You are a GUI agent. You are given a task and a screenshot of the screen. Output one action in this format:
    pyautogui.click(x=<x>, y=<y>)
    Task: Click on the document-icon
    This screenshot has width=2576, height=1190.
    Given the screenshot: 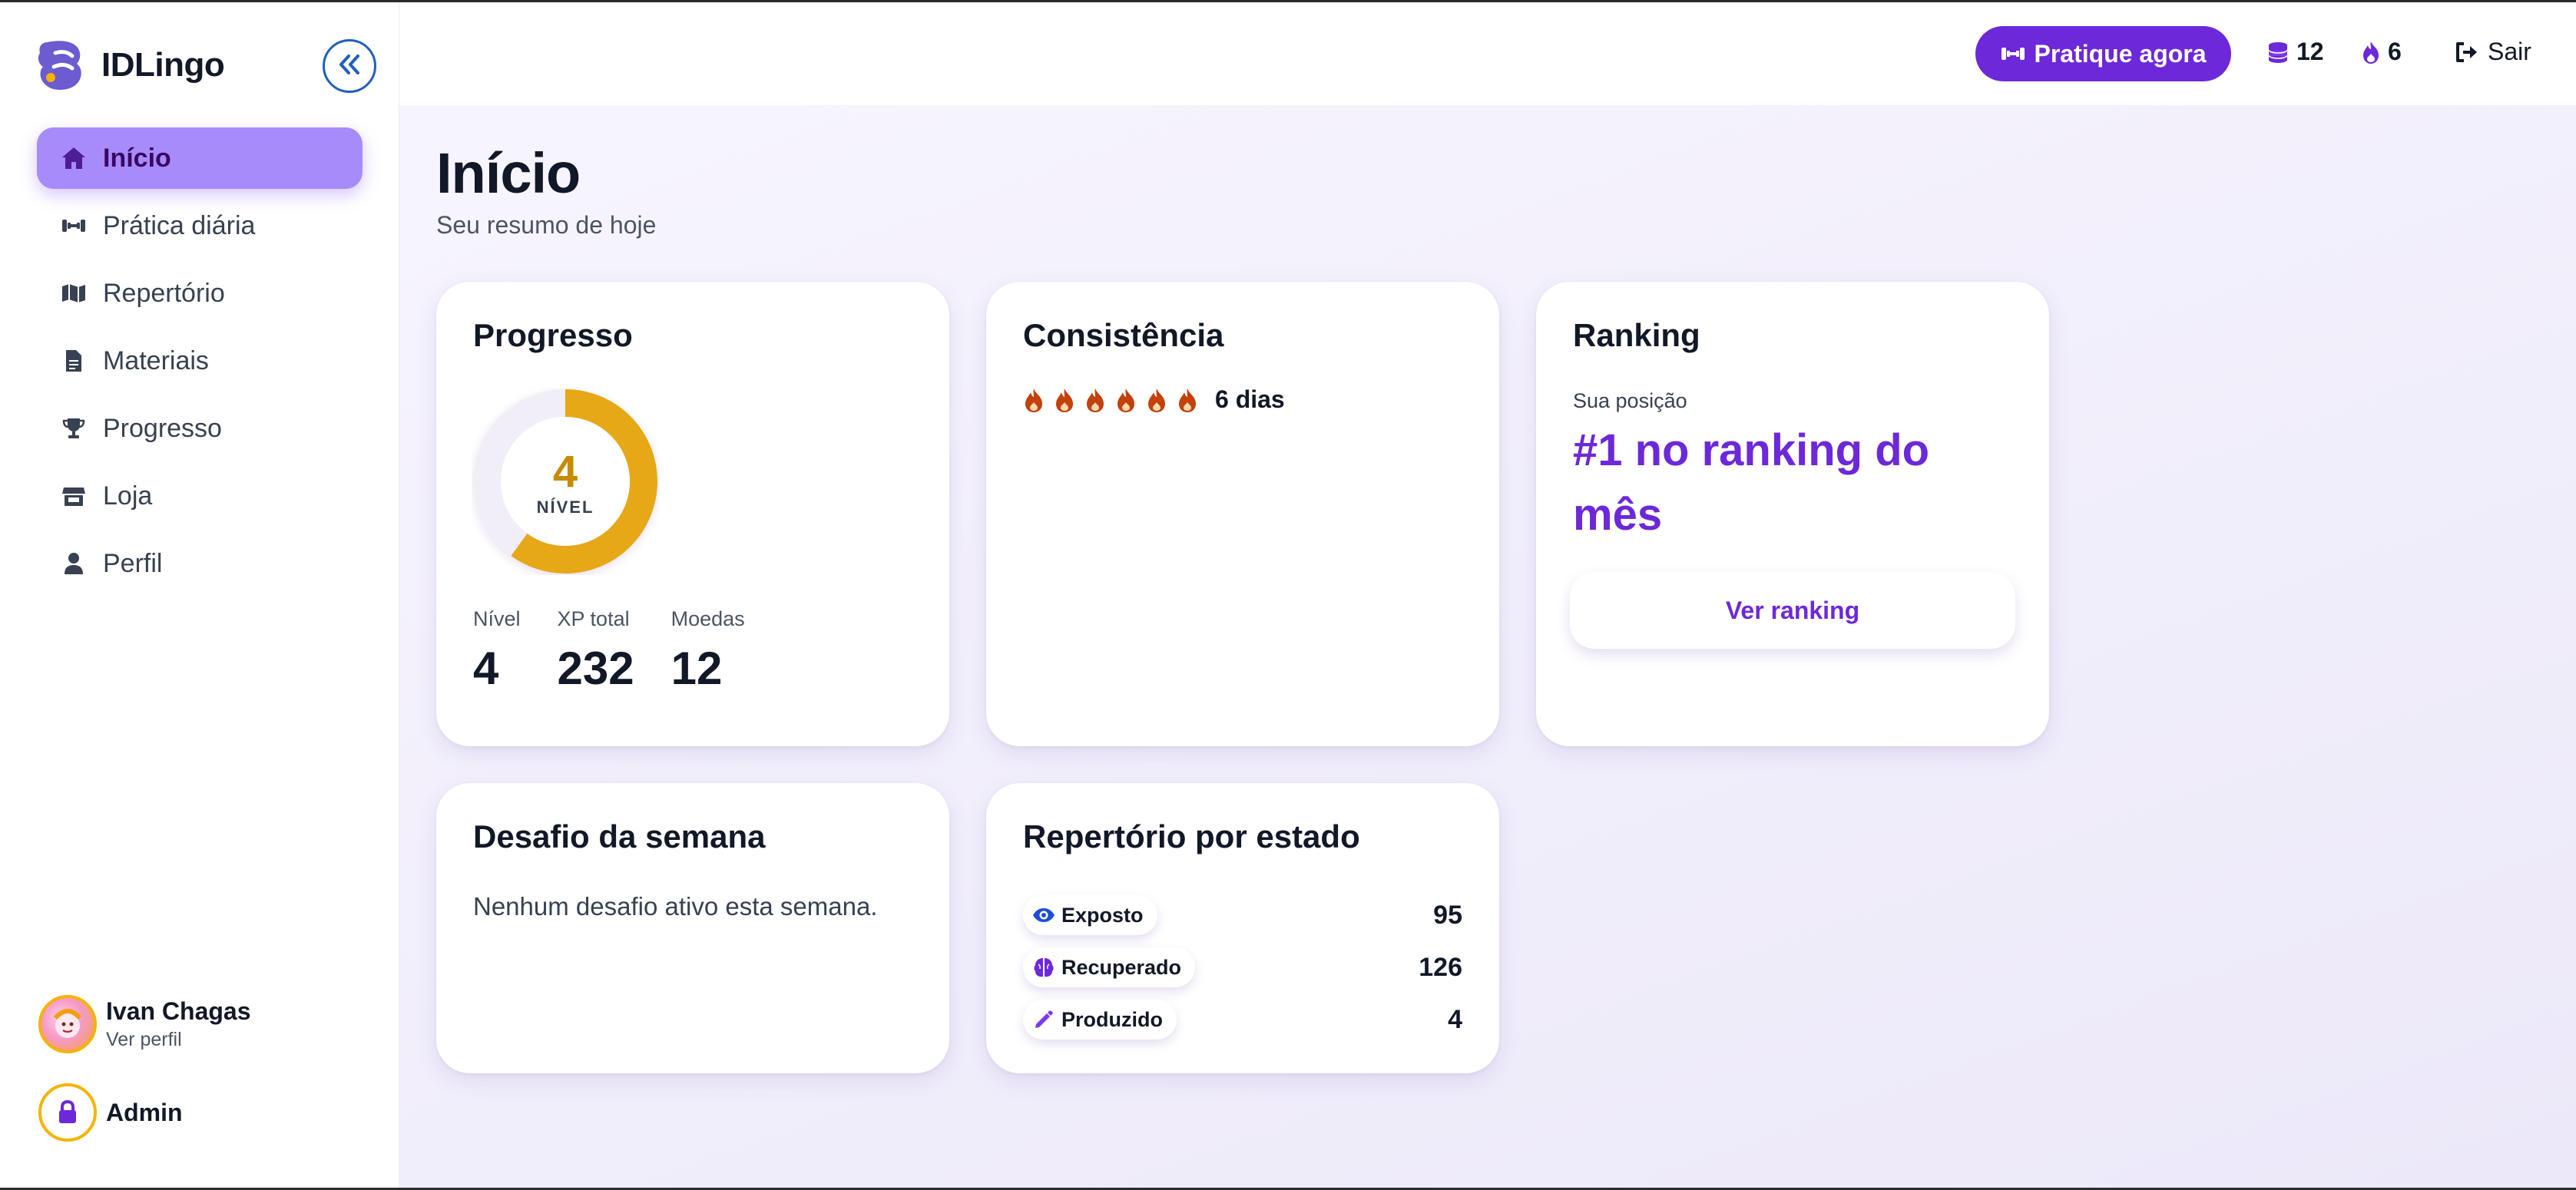 What is the action you would take?
    pyautogui.click(x=74, y=361)
    